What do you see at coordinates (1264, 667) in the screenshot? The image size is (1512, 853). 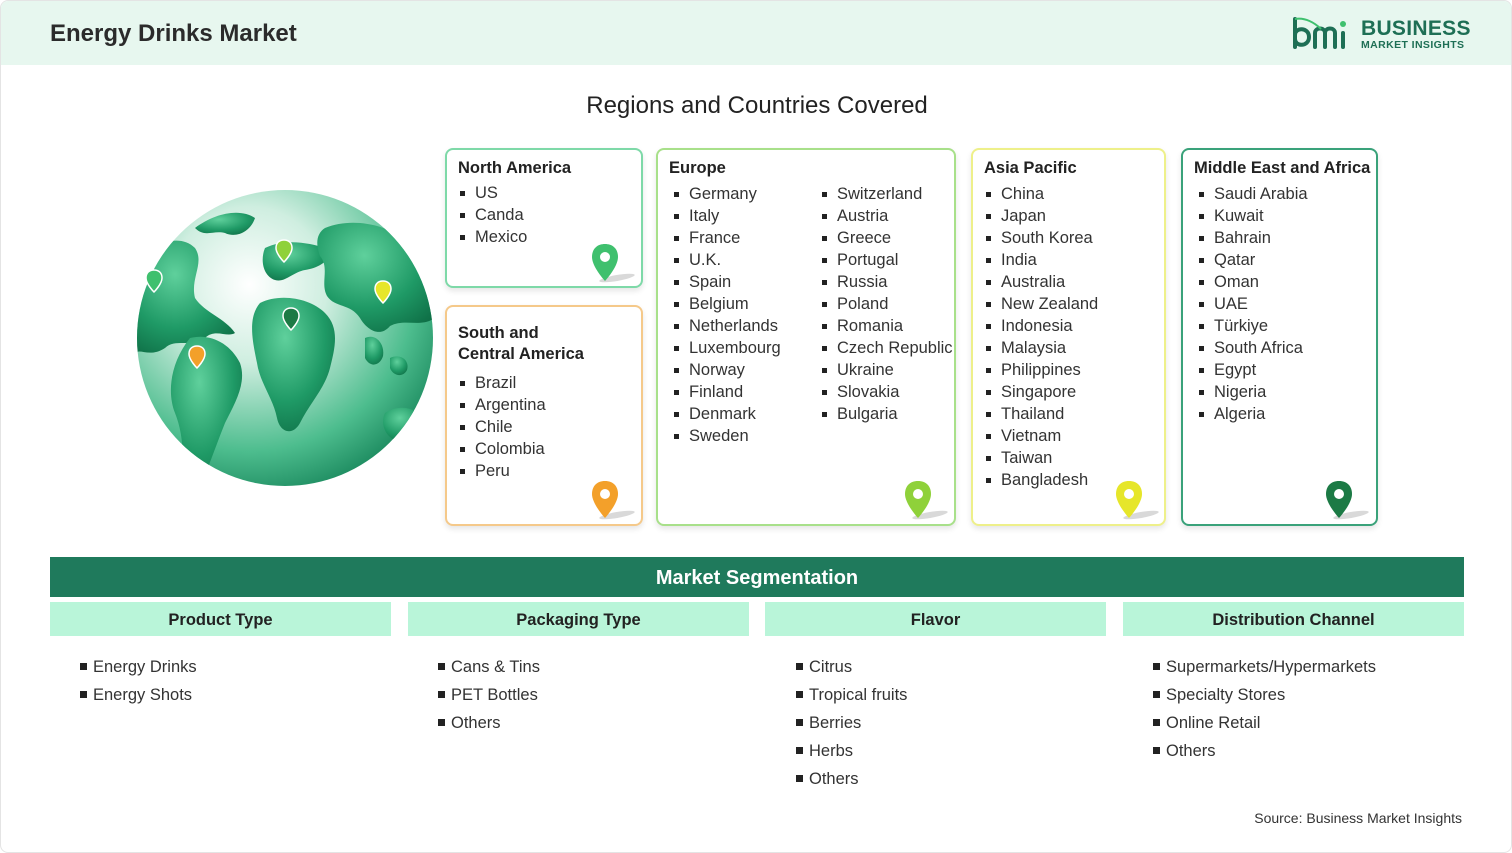 I see `list-item: Supermarkets/Hypermarkets` at bounding box center [1264, 667].